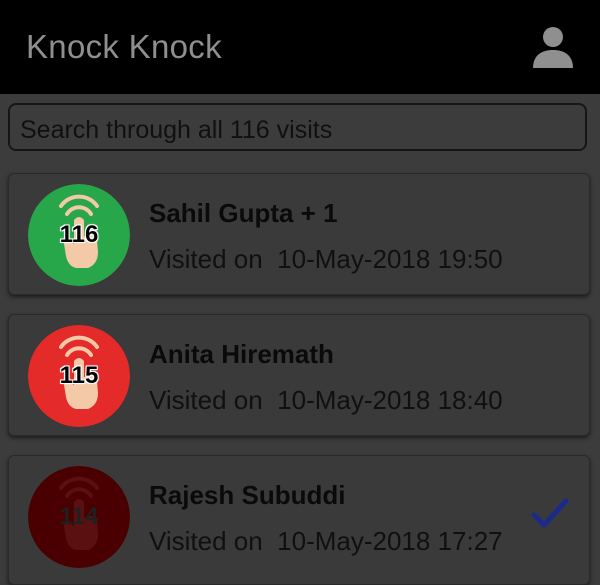 The height and width of the screenshot is (585, 600). I want to click on visit-count: 115, so click(79, 375).